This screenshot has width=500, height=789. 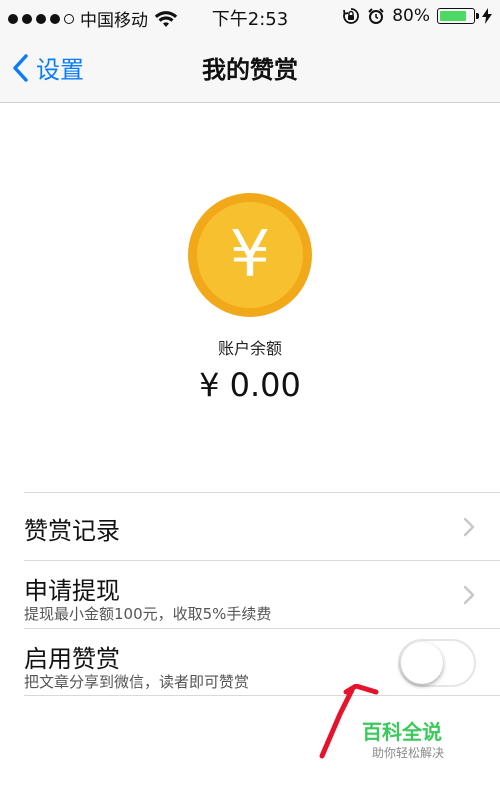 I want to click on enable-reward-toggle, so click(x=437, y=663).